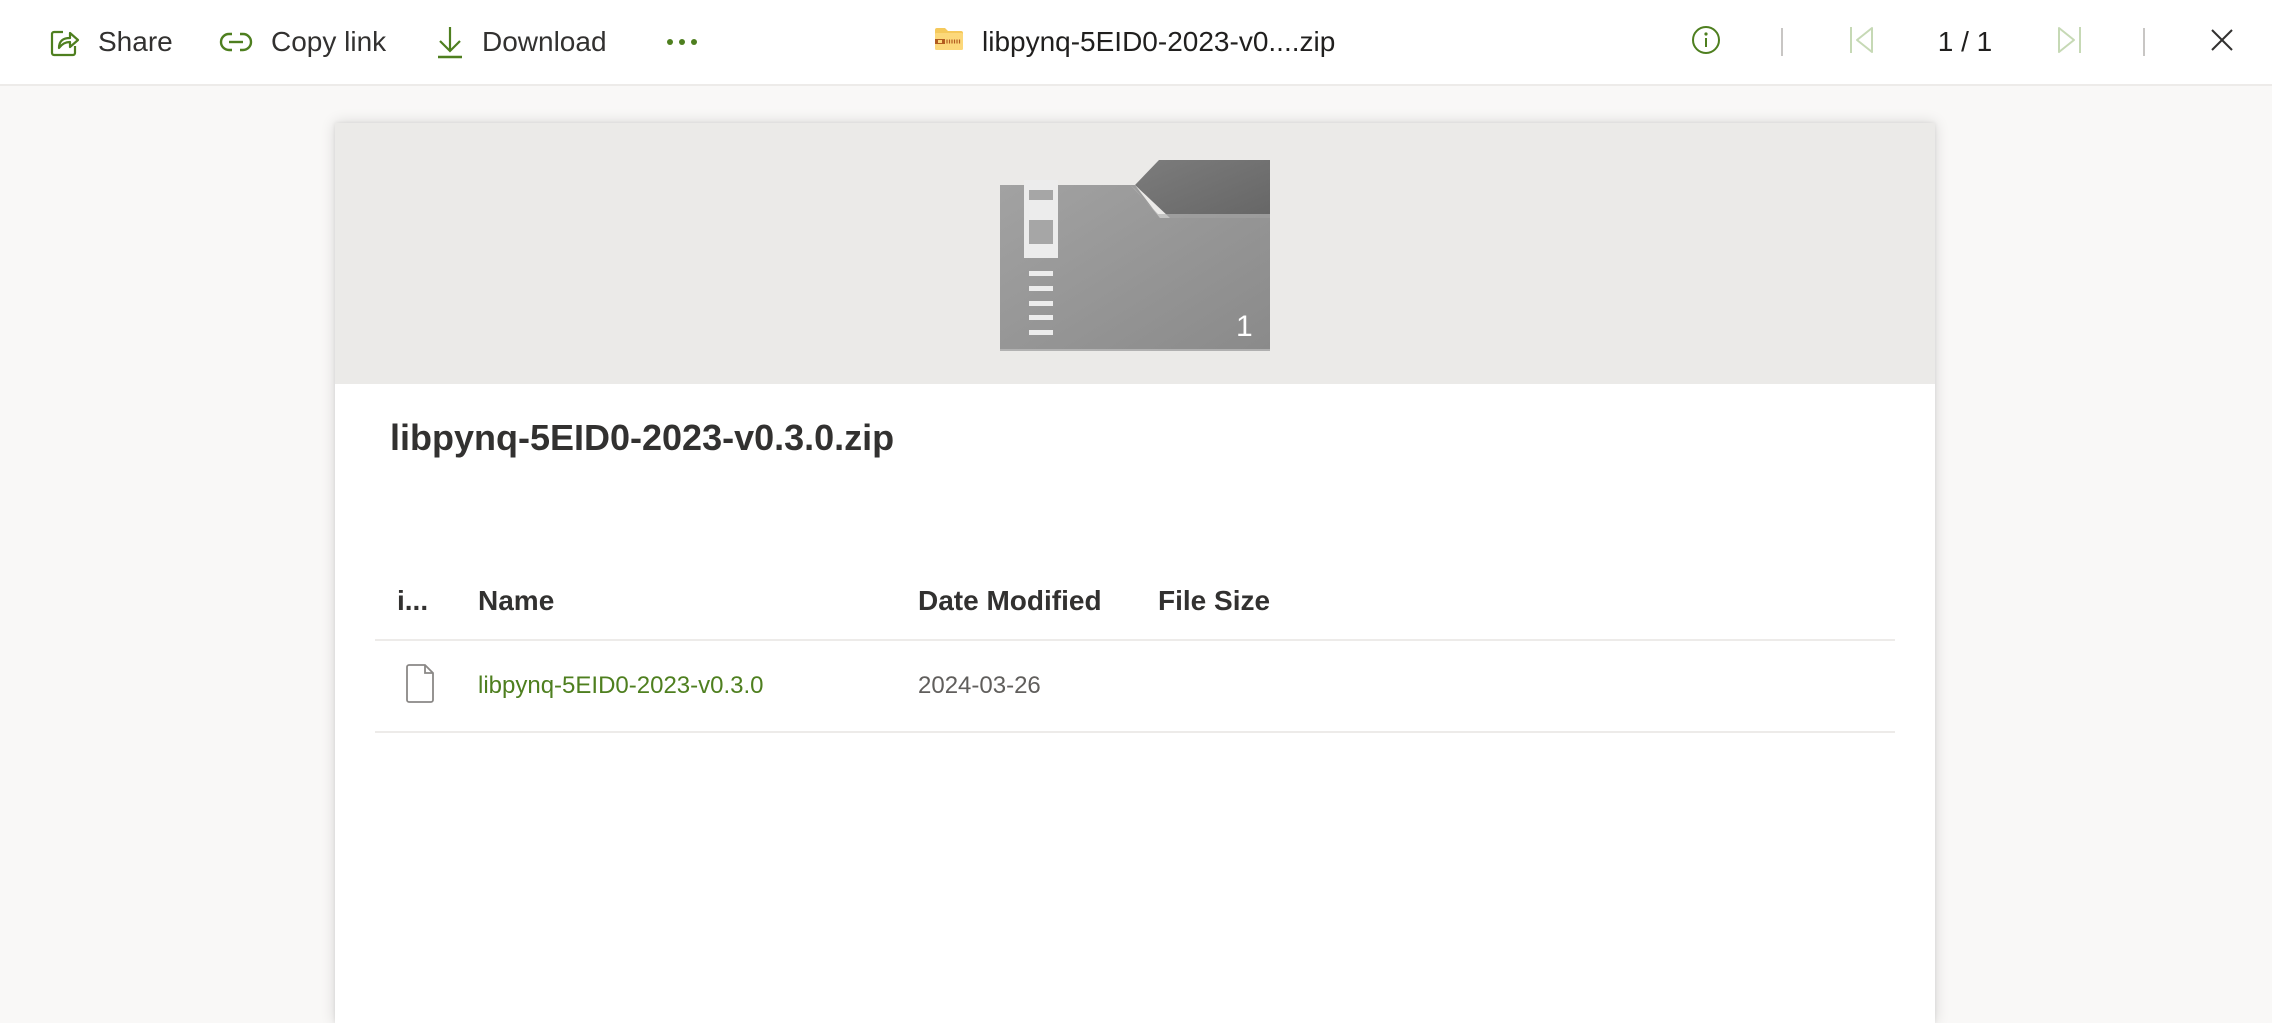  I want to click on info-icon, so click(1706, 42).